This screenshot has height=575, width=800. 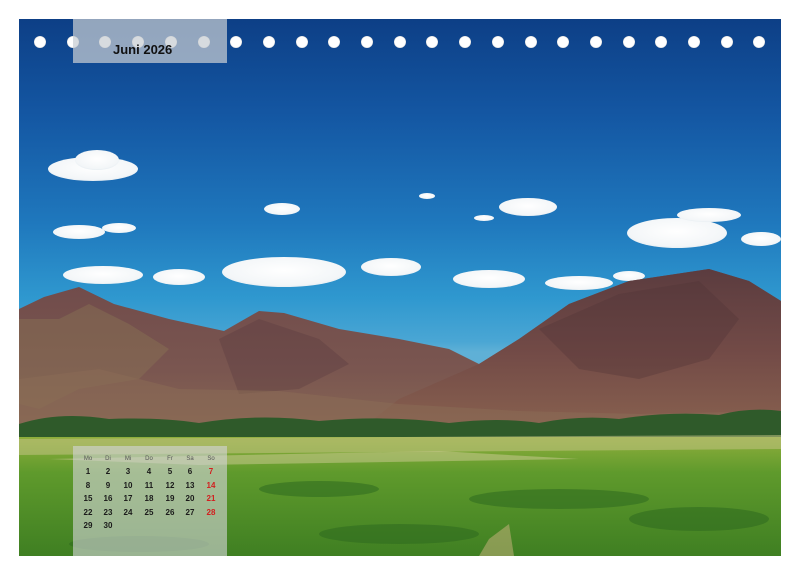 What do you see at coordinates (211, 459) in the screenshot?
I see `weekday-header: So` at bounding box center [211, 459].